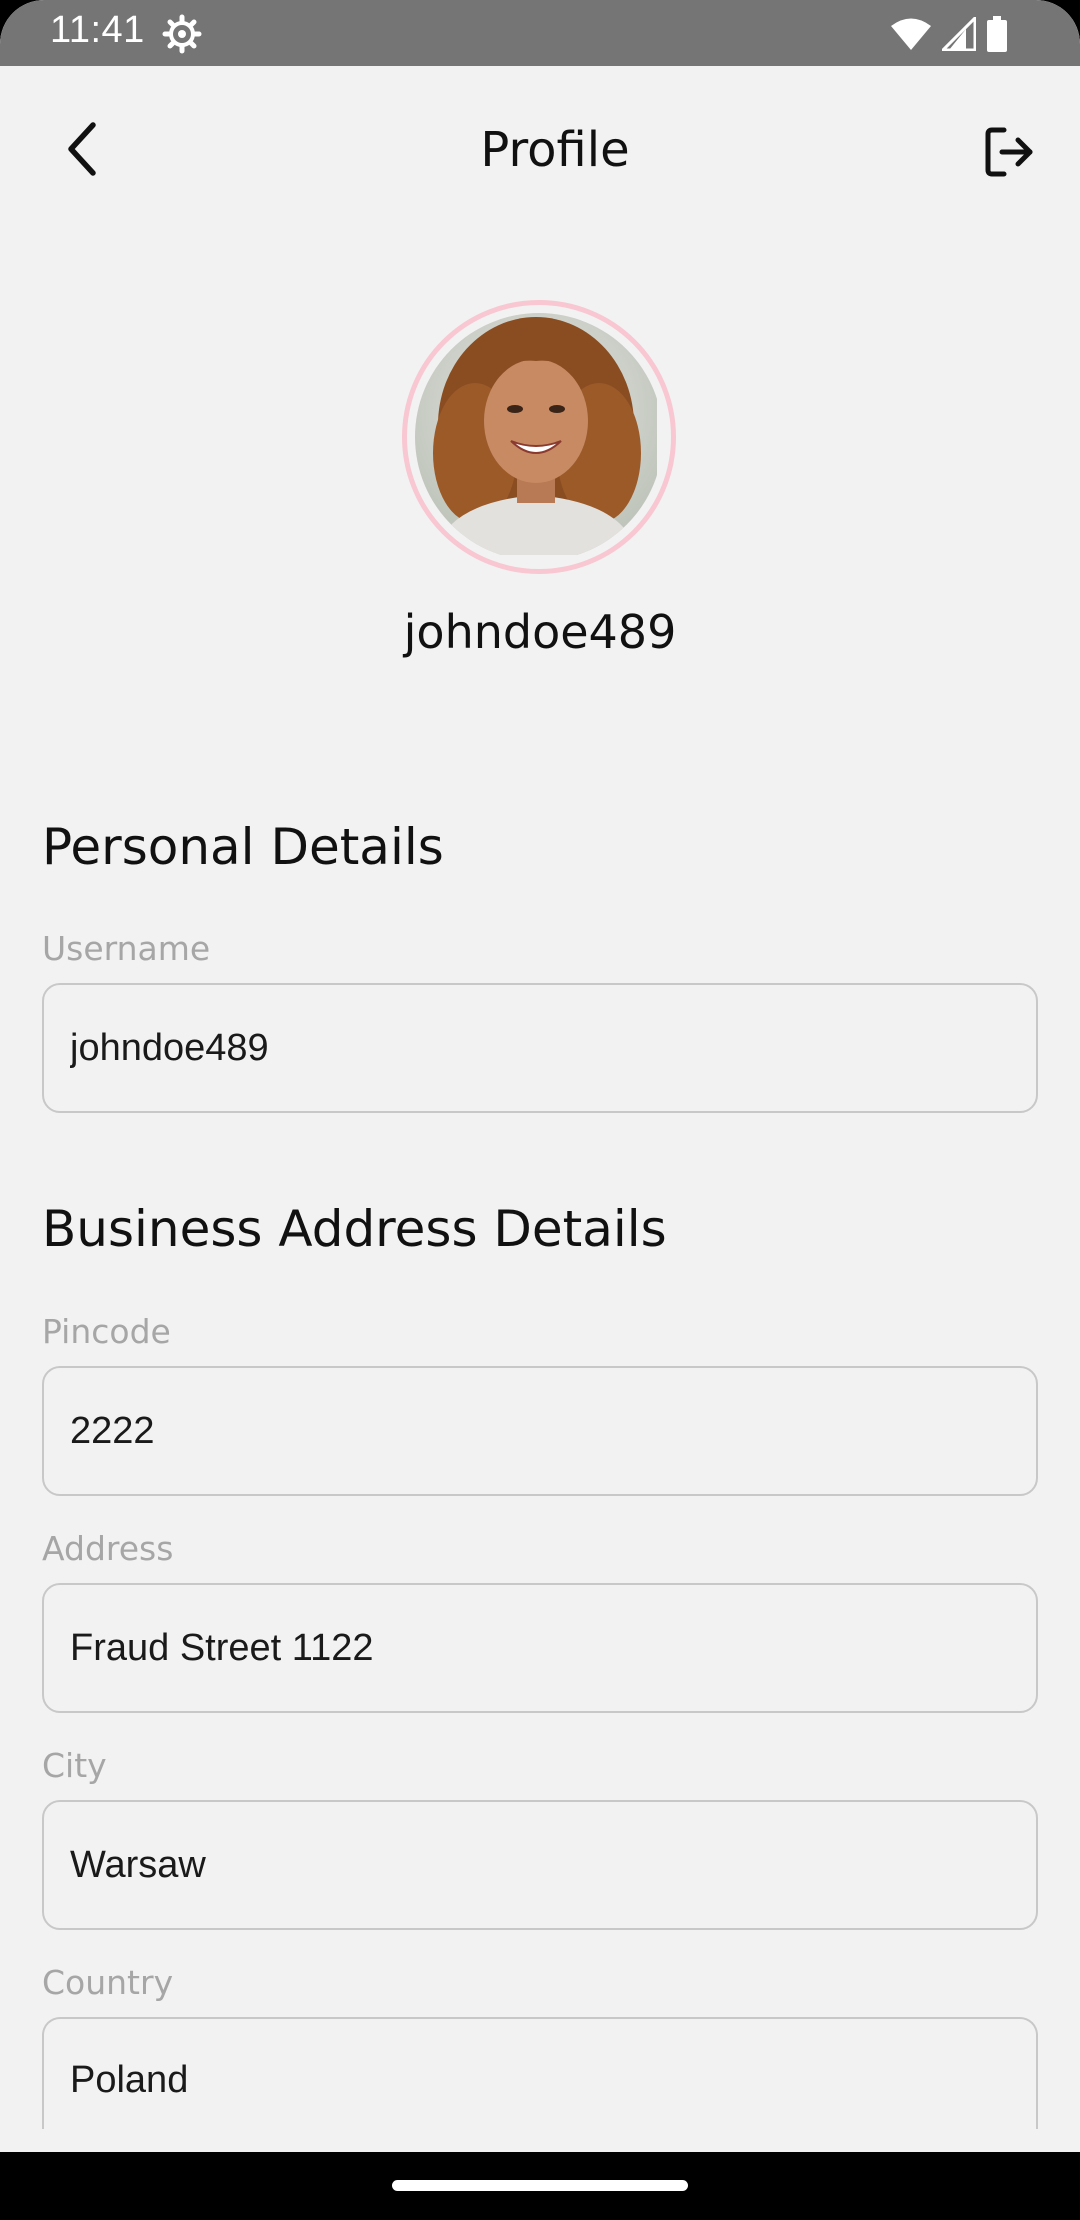  I want to click on status-icons, so click(949, 34).